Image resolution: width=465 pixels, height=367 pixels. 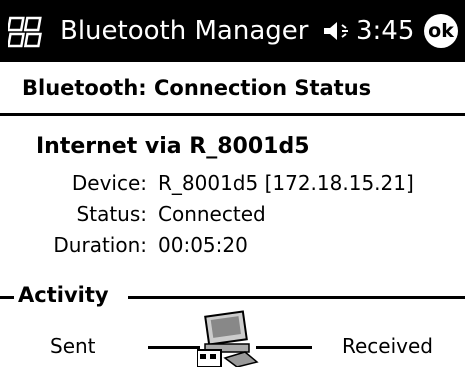 I want to click on status-row: Status: Connected, so click(x=232, y=214).